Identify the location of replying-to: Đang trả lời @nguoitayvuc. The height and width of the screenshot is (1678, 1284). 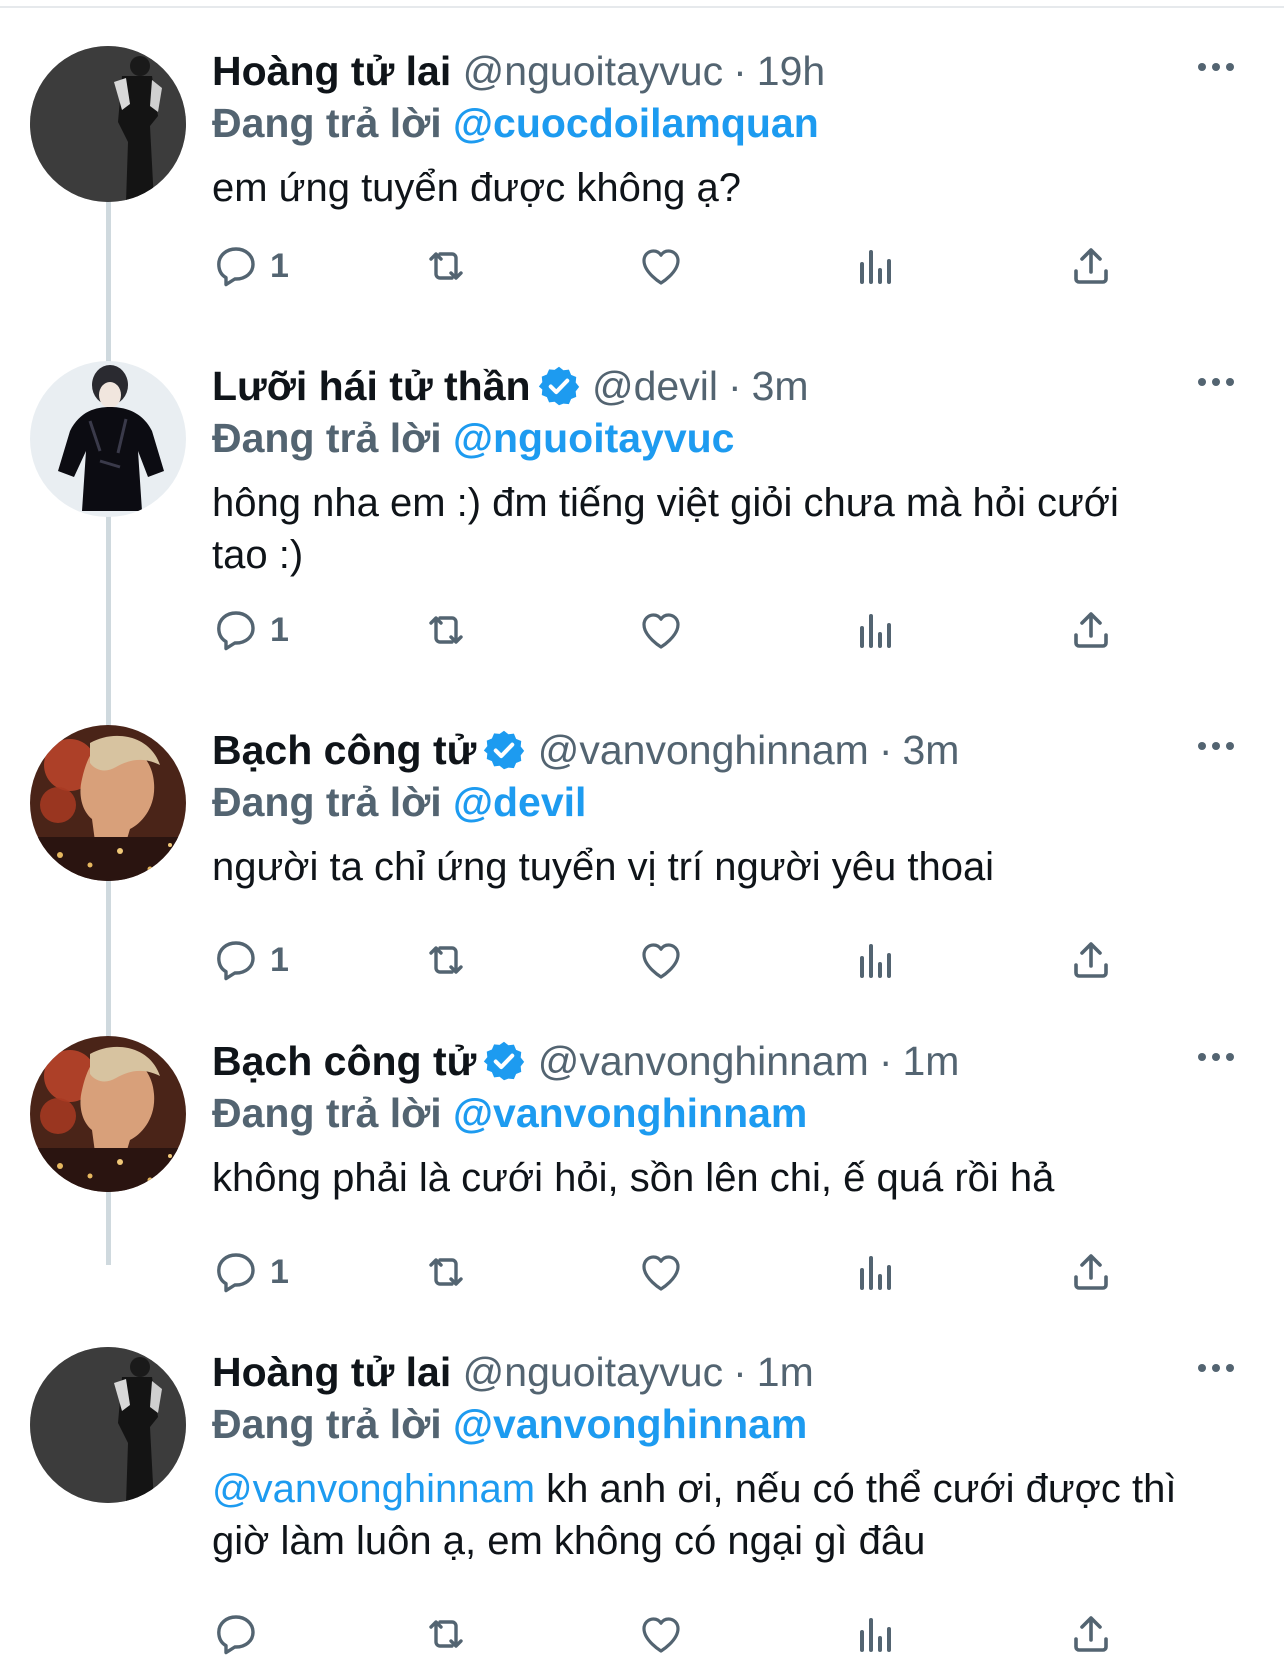
(717, 438).